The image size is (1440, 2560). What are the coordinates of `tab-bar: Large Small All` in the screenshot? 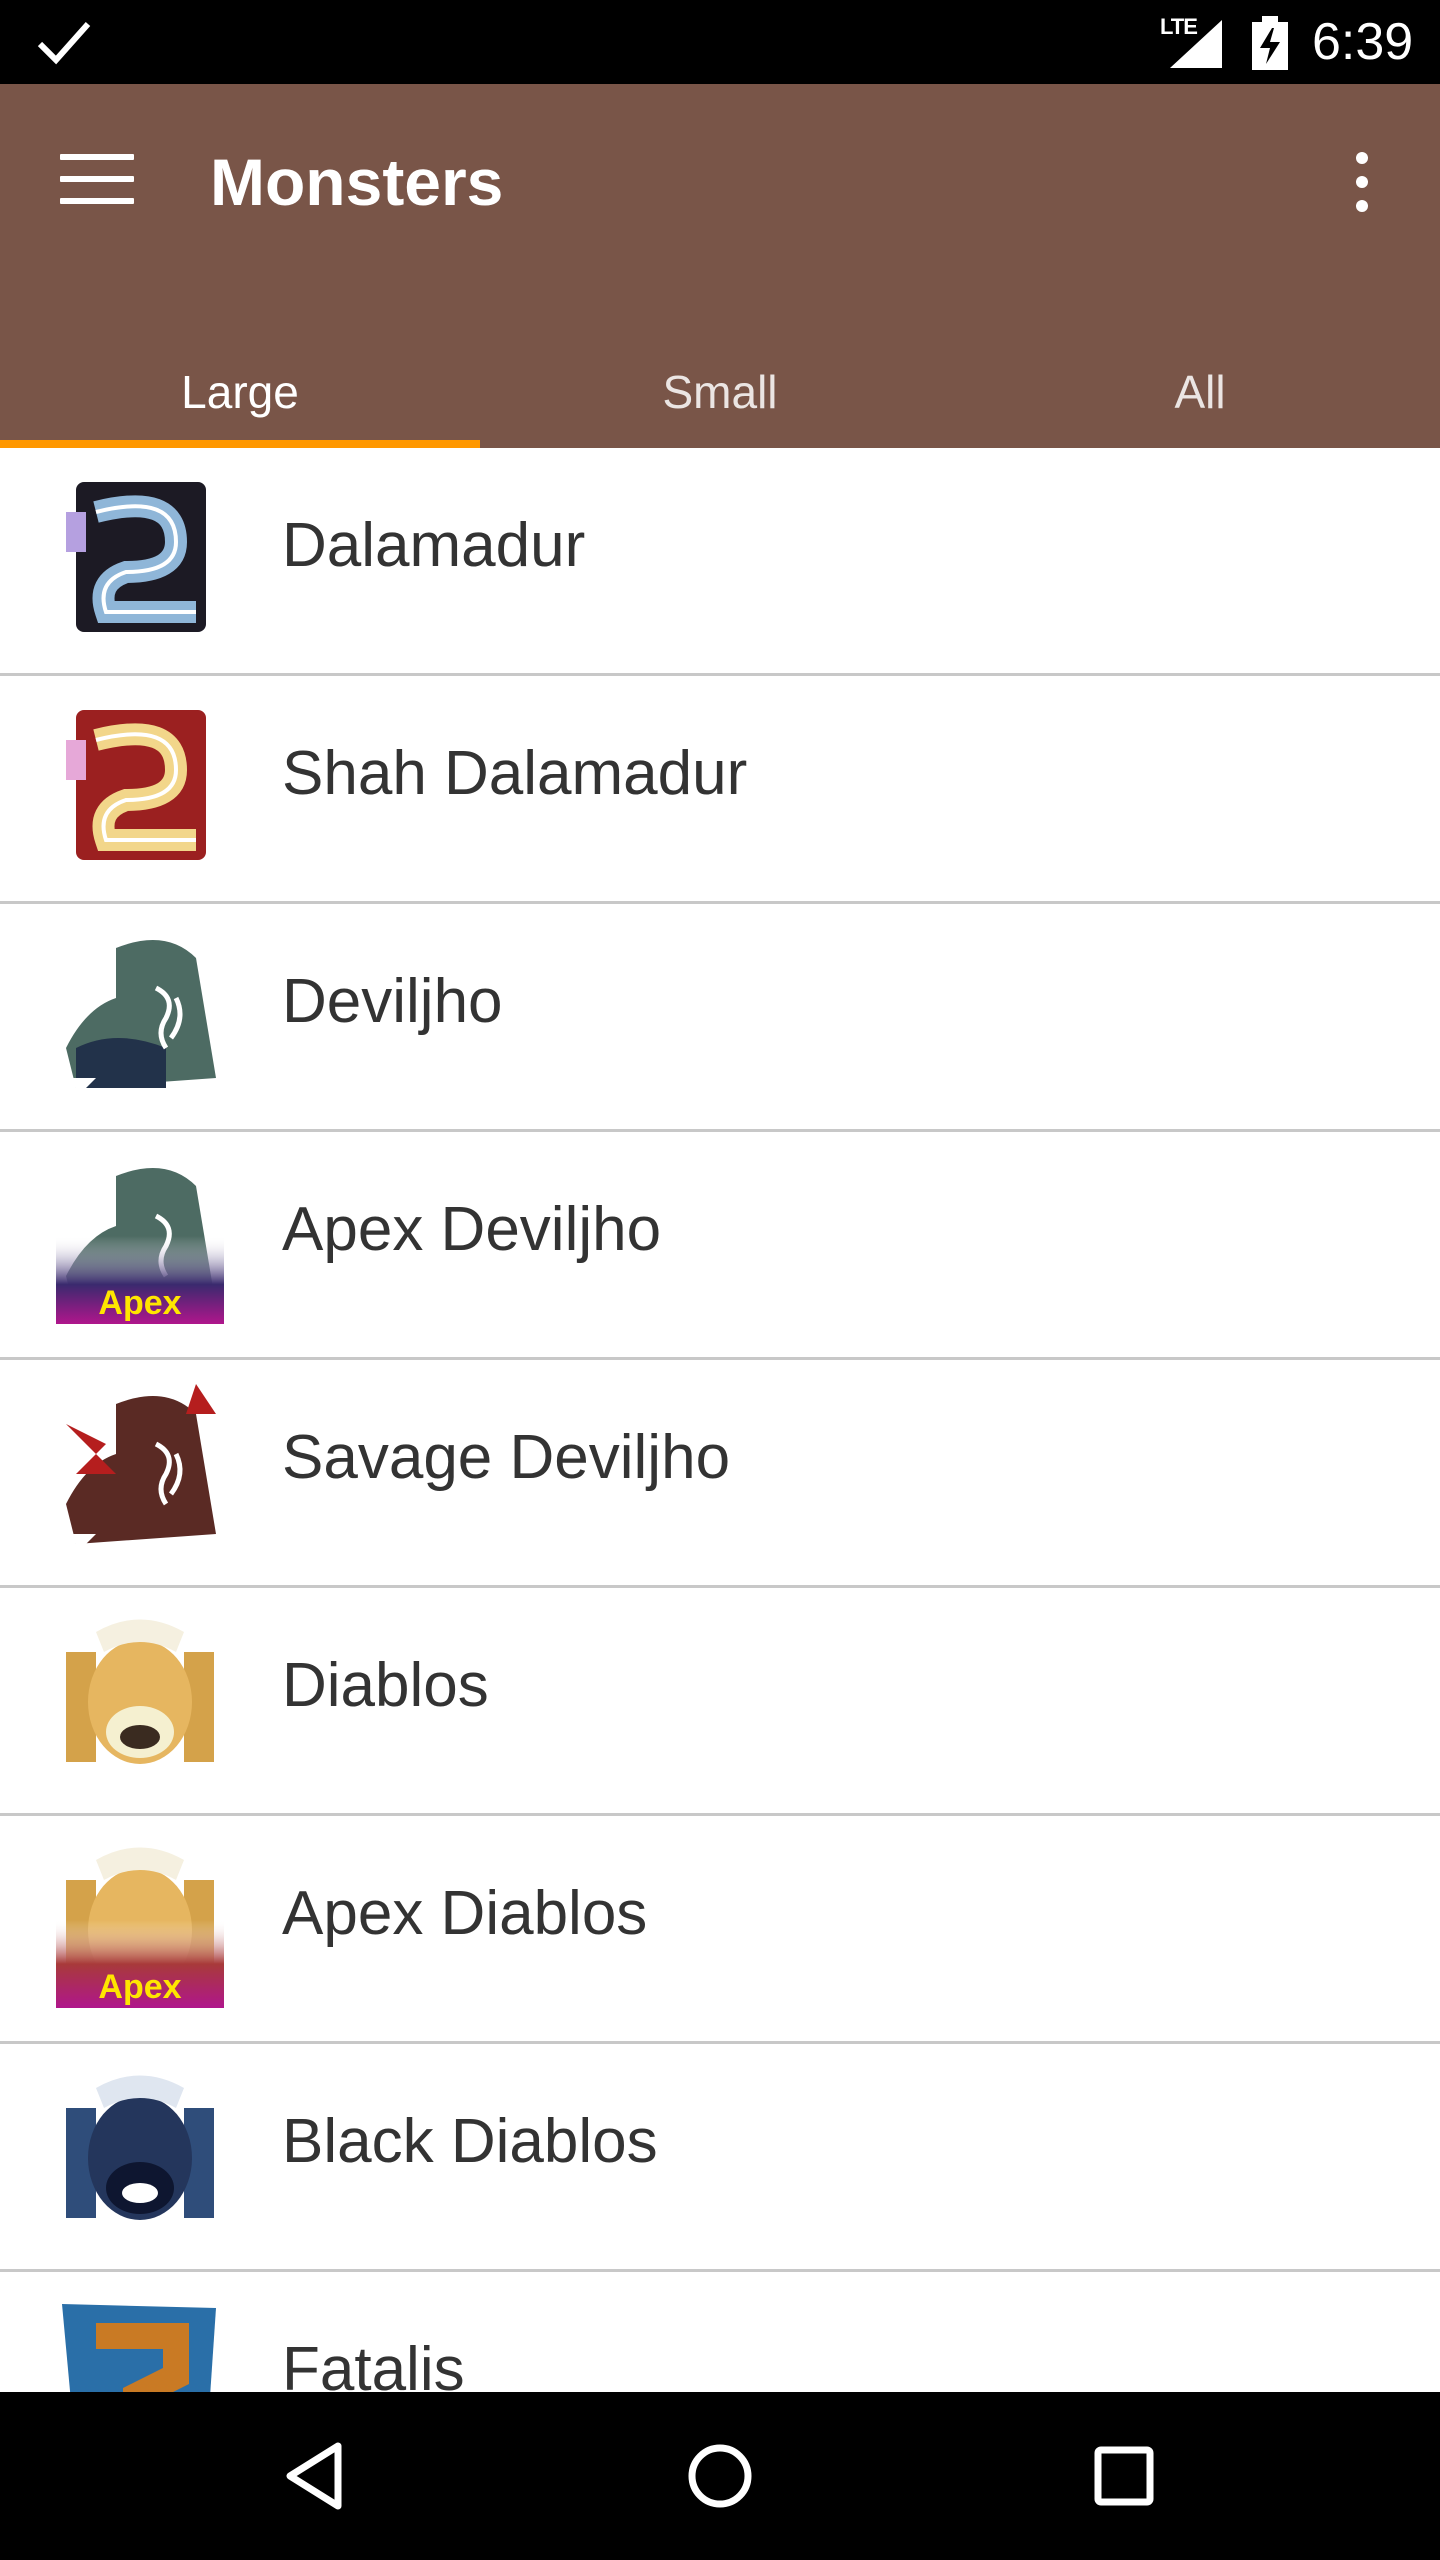 It's located at (720, 405).